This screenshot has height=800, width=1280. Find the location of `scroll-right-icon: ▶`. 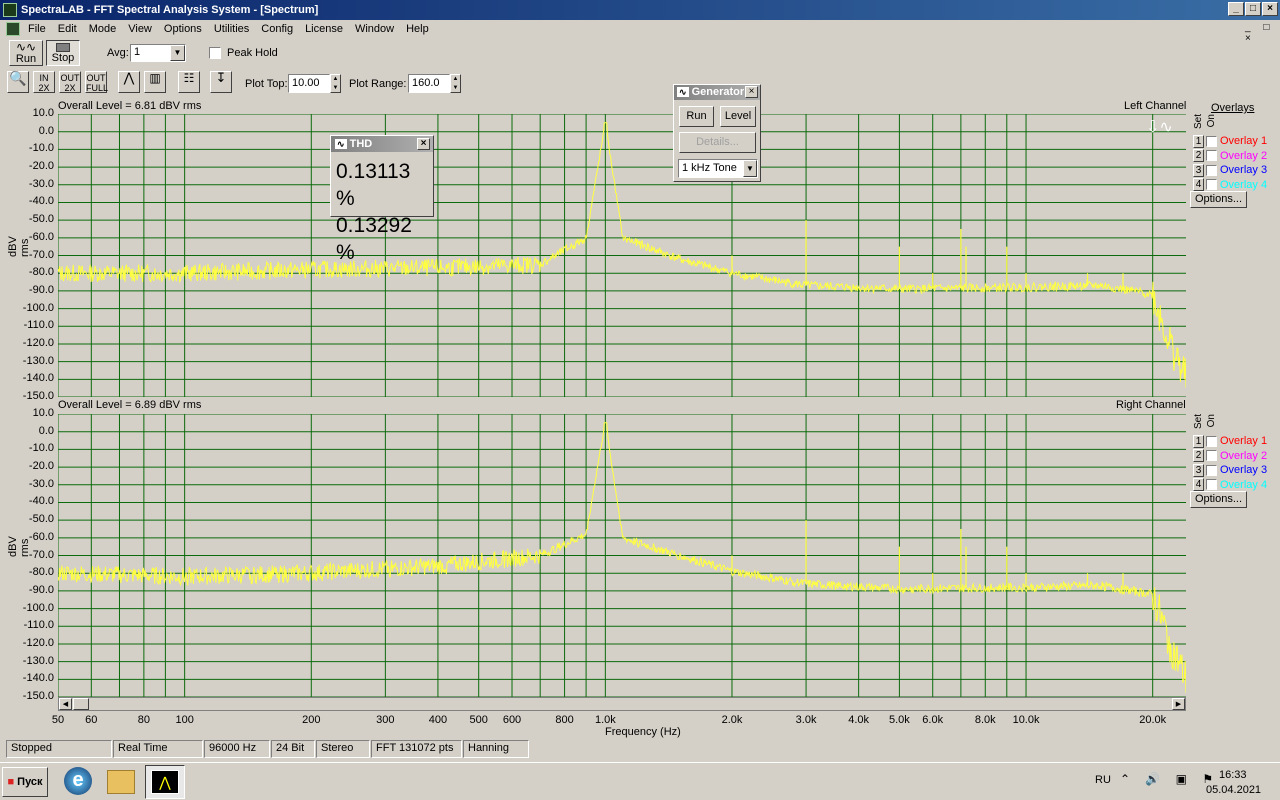

scroll-right-icon: ▶ is located at coordinates (1178, 704).